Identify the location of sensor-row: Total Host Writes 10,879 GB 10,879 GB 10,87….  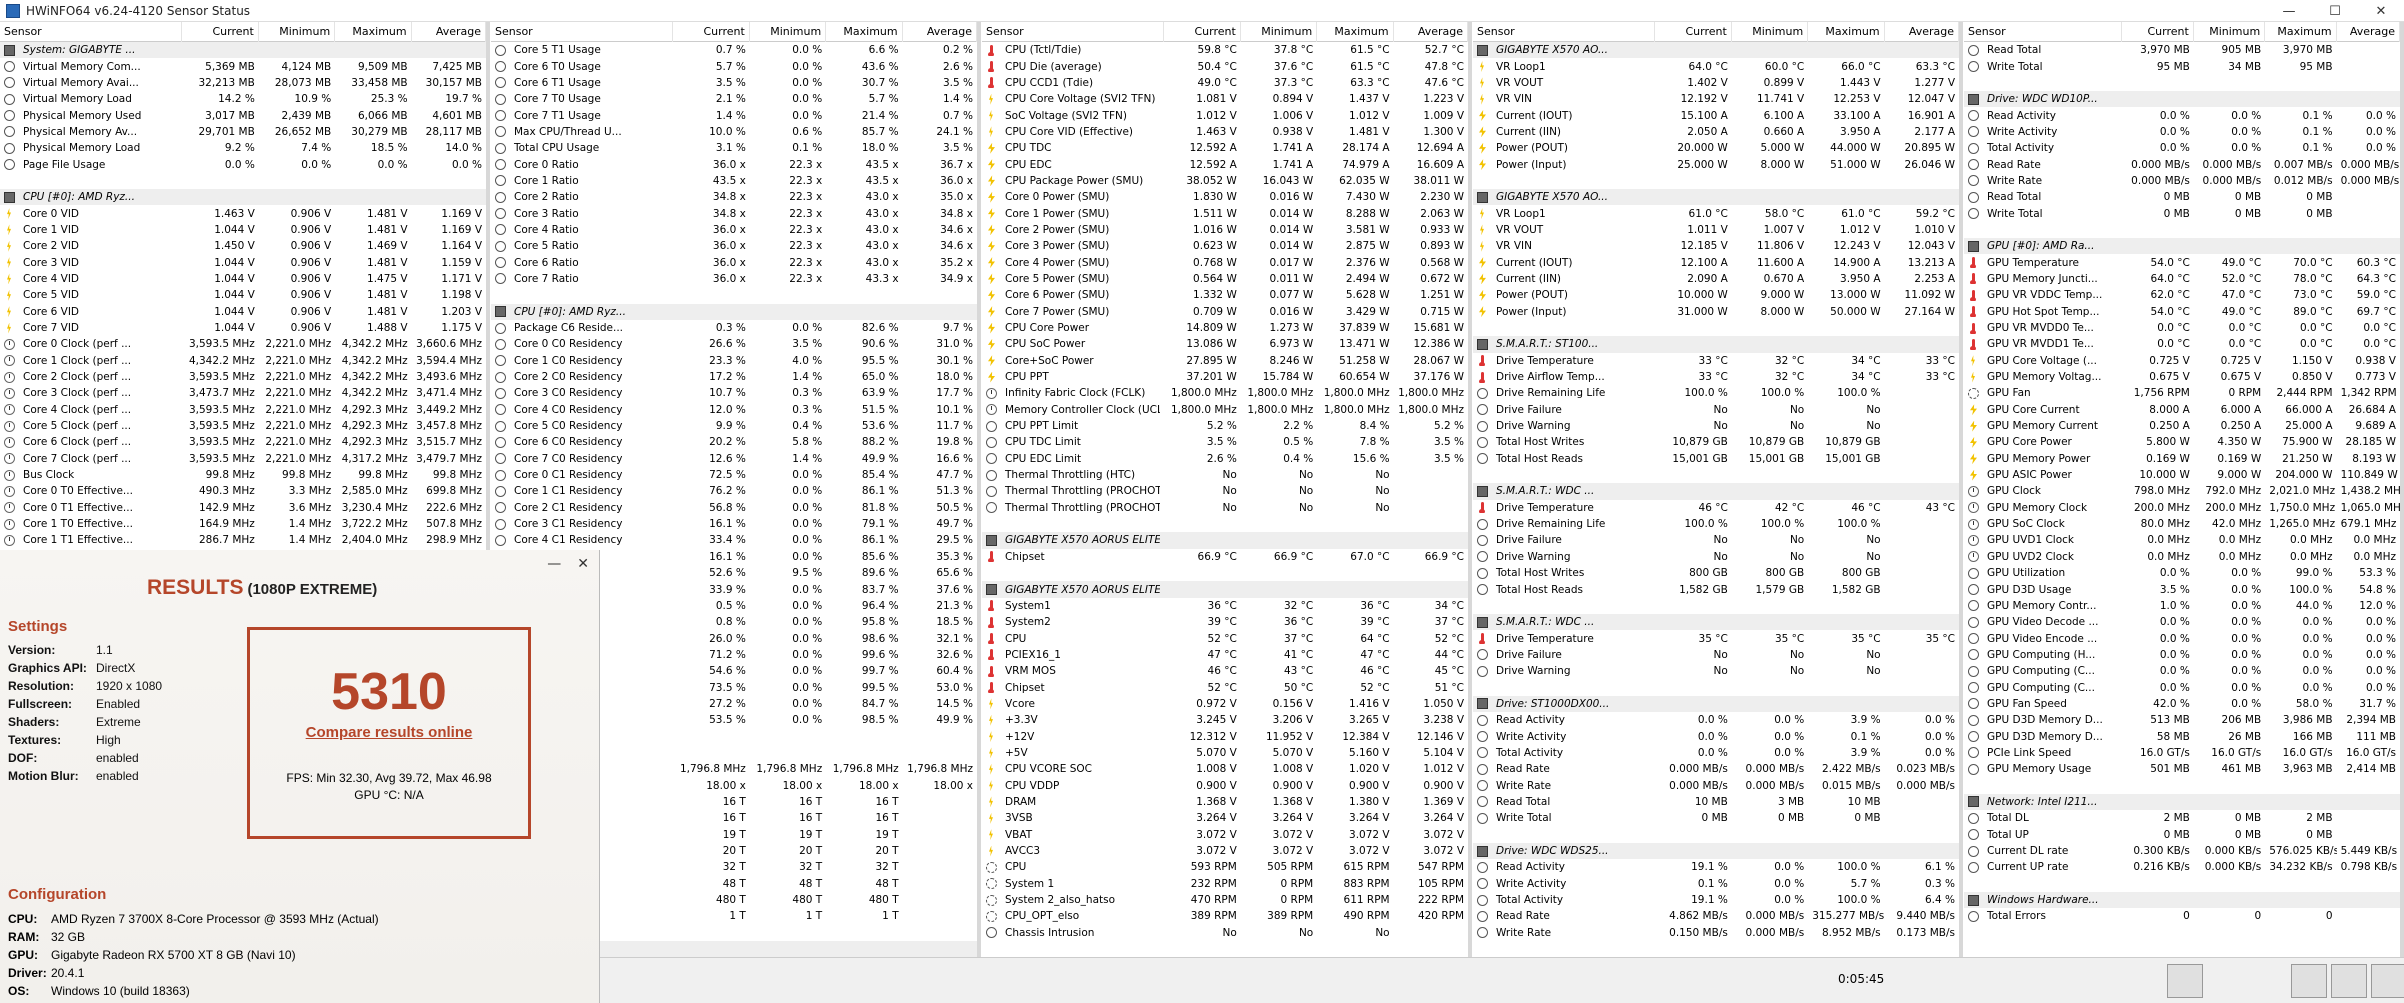
(1716, 442).